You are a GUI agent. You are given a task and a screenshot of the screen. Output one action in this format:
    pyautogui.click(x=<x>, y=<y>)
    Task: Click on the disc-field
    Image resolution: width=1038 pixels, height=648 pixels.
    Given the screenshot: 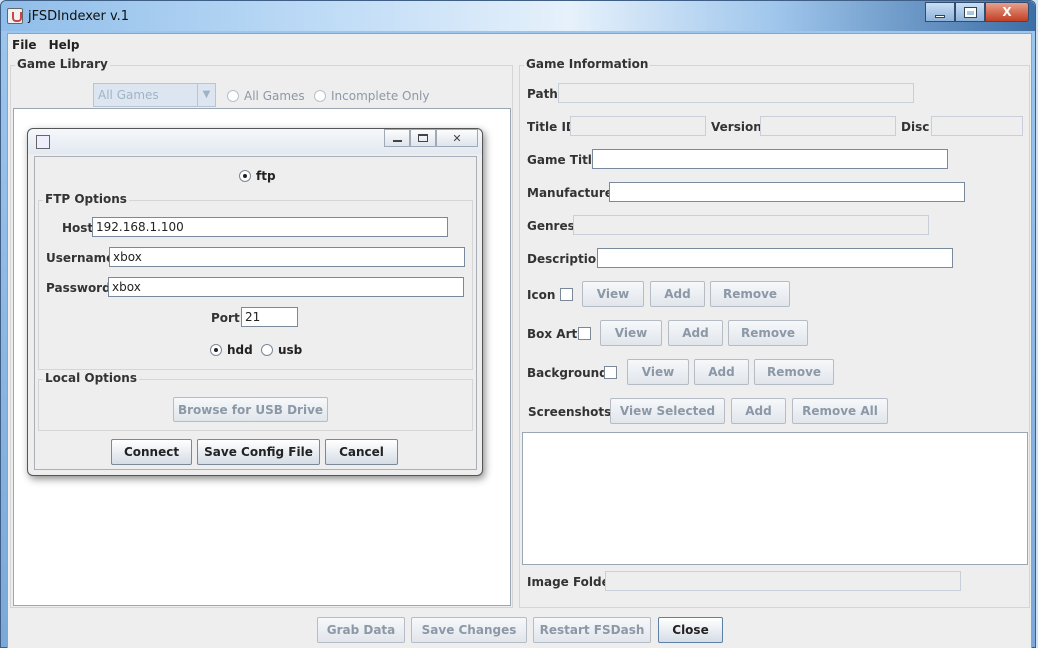 What is the action you would take?
    pyautogui.click(x=977, y=126)
    